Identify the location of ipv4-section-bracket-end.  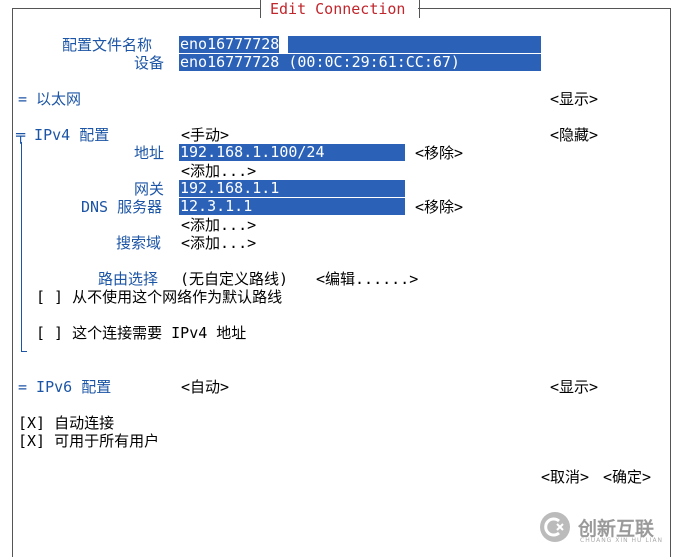
(24, 351).